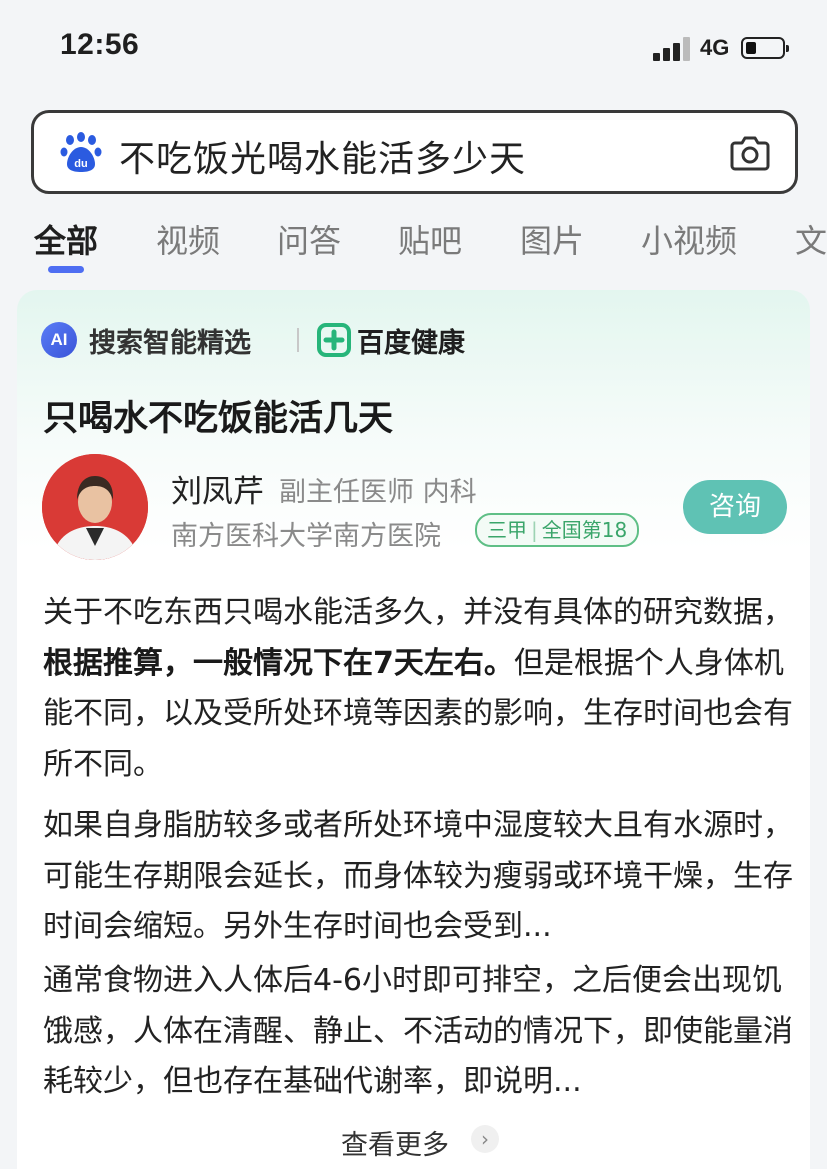 The width and height of the screenshot is (827, 1169). What do you see at coordinates (411, 343) in the screenshot?
I see `baidu-health-label: 百度健康` at bounding box center [411, 343].